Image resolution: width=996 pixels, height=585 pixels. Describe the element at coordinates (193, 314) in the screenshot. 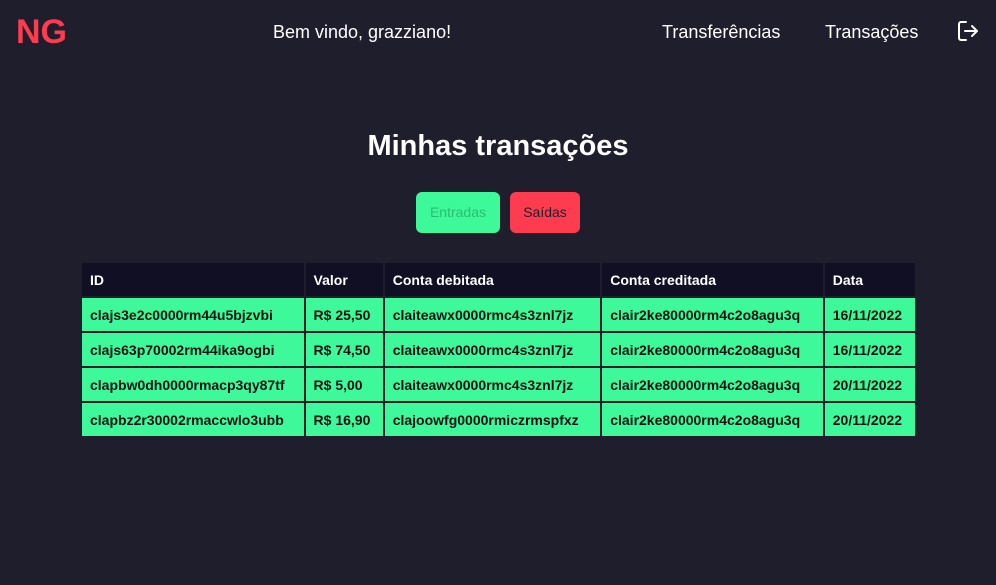

I see `cell-id: clajs3e2c0000rm44u5bjzvbi` at that location.